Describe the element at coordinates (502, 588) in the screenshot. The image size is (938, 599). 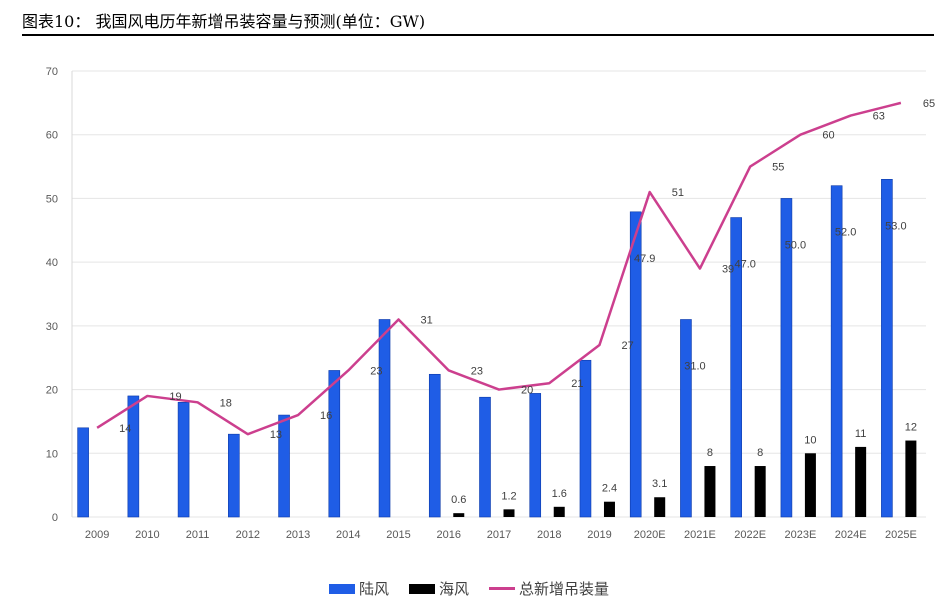
I see `legend-total-swatch` at that location.